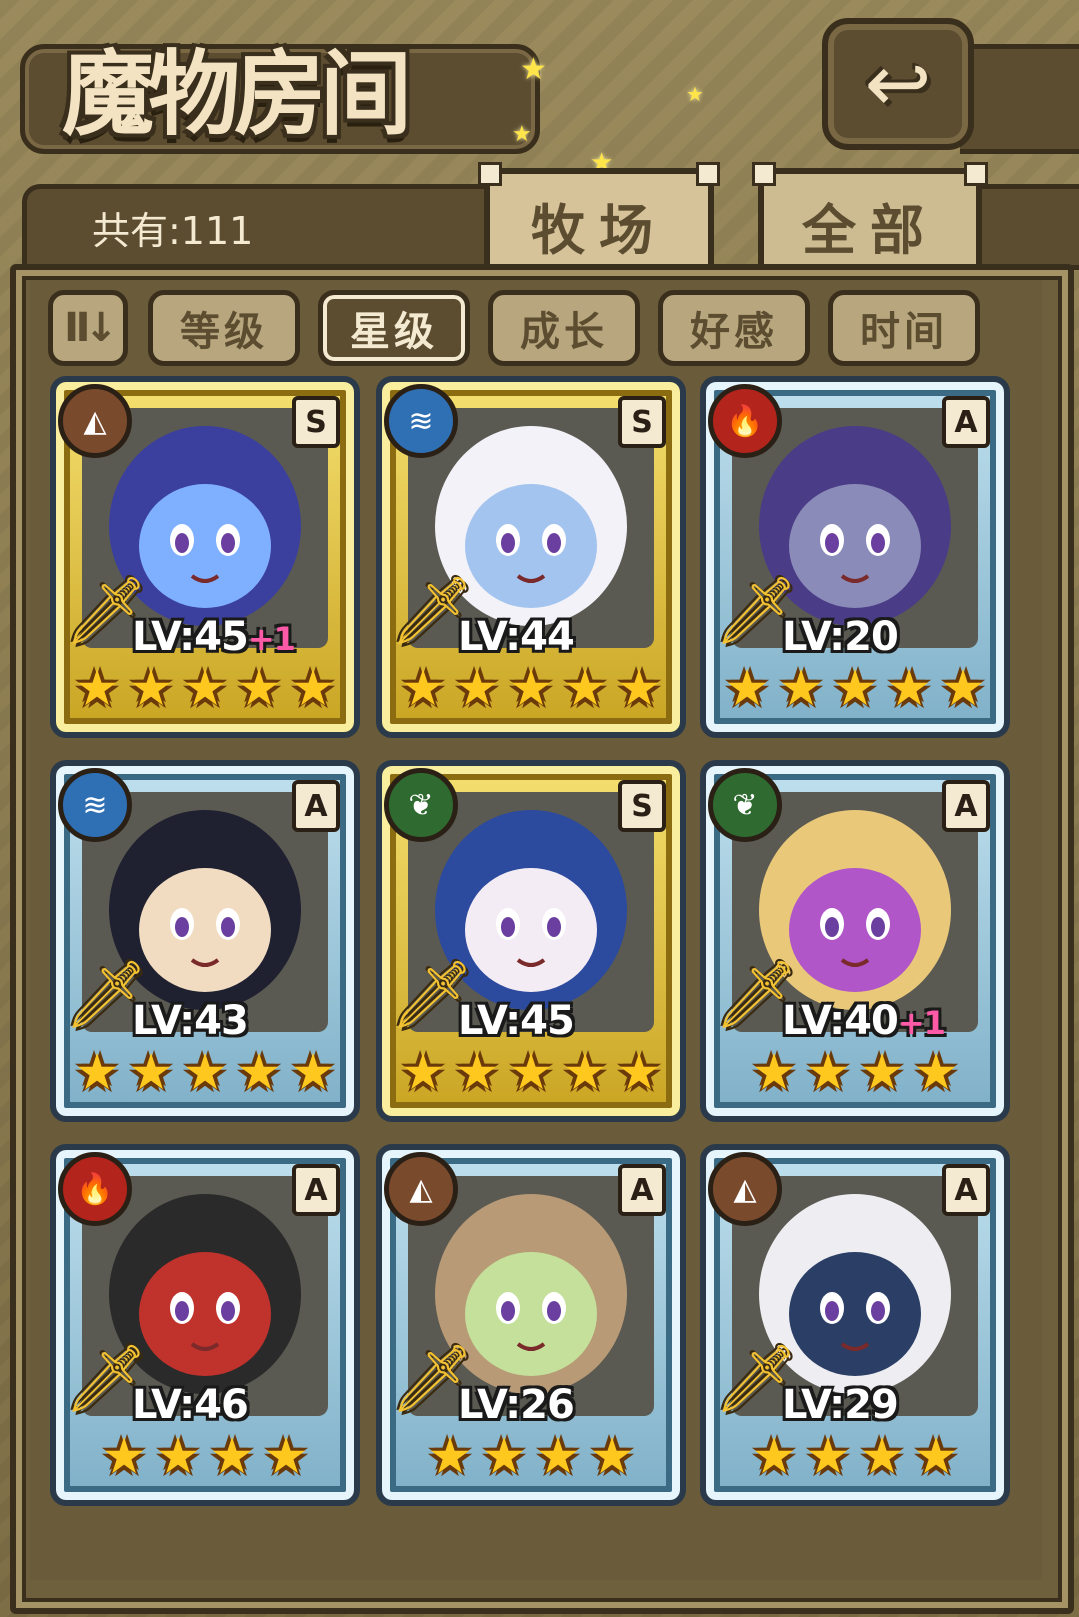 Image resolution: width=1079 pixels, height=1617 pixels. I want to click on monster-card: ≋ A 🗡 LV:43 ★ ★ ★ ★ ★, so click(205, 941).